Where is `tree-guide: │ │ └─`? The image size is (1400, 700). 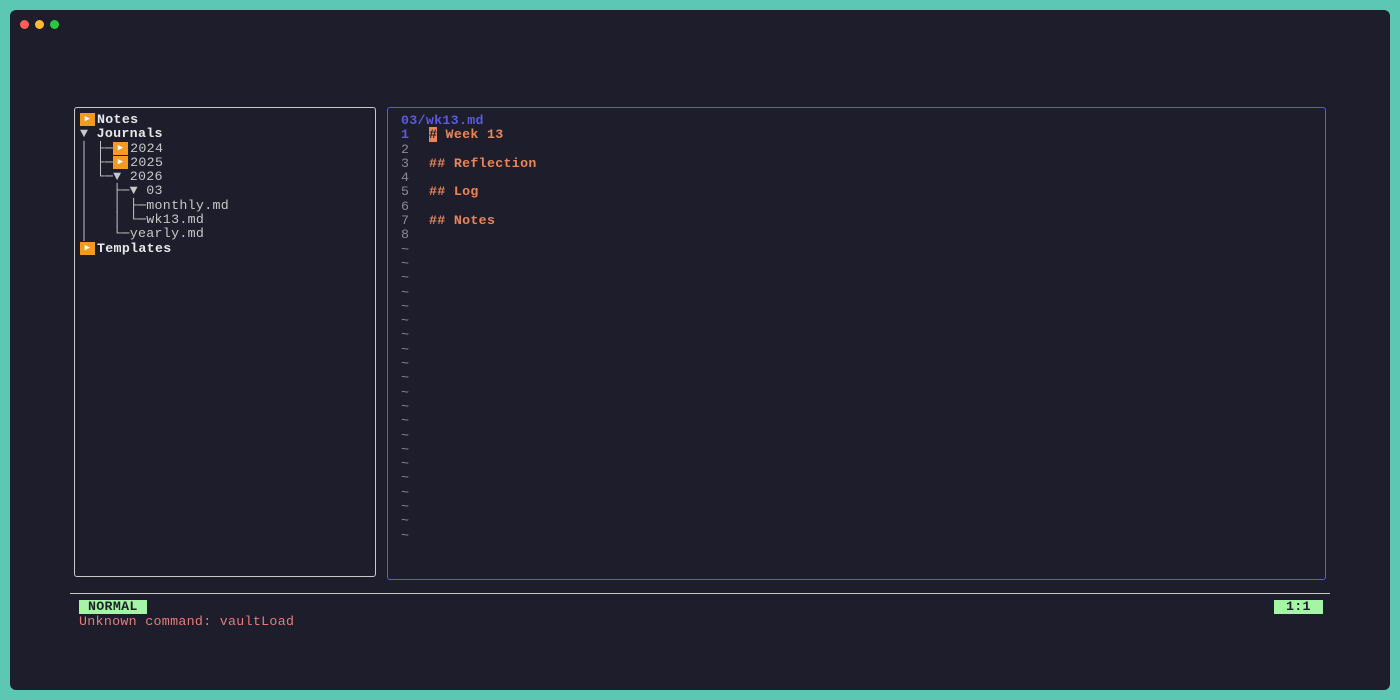
tree-guide: │ │ └─ is located at coordinates (113, 220).